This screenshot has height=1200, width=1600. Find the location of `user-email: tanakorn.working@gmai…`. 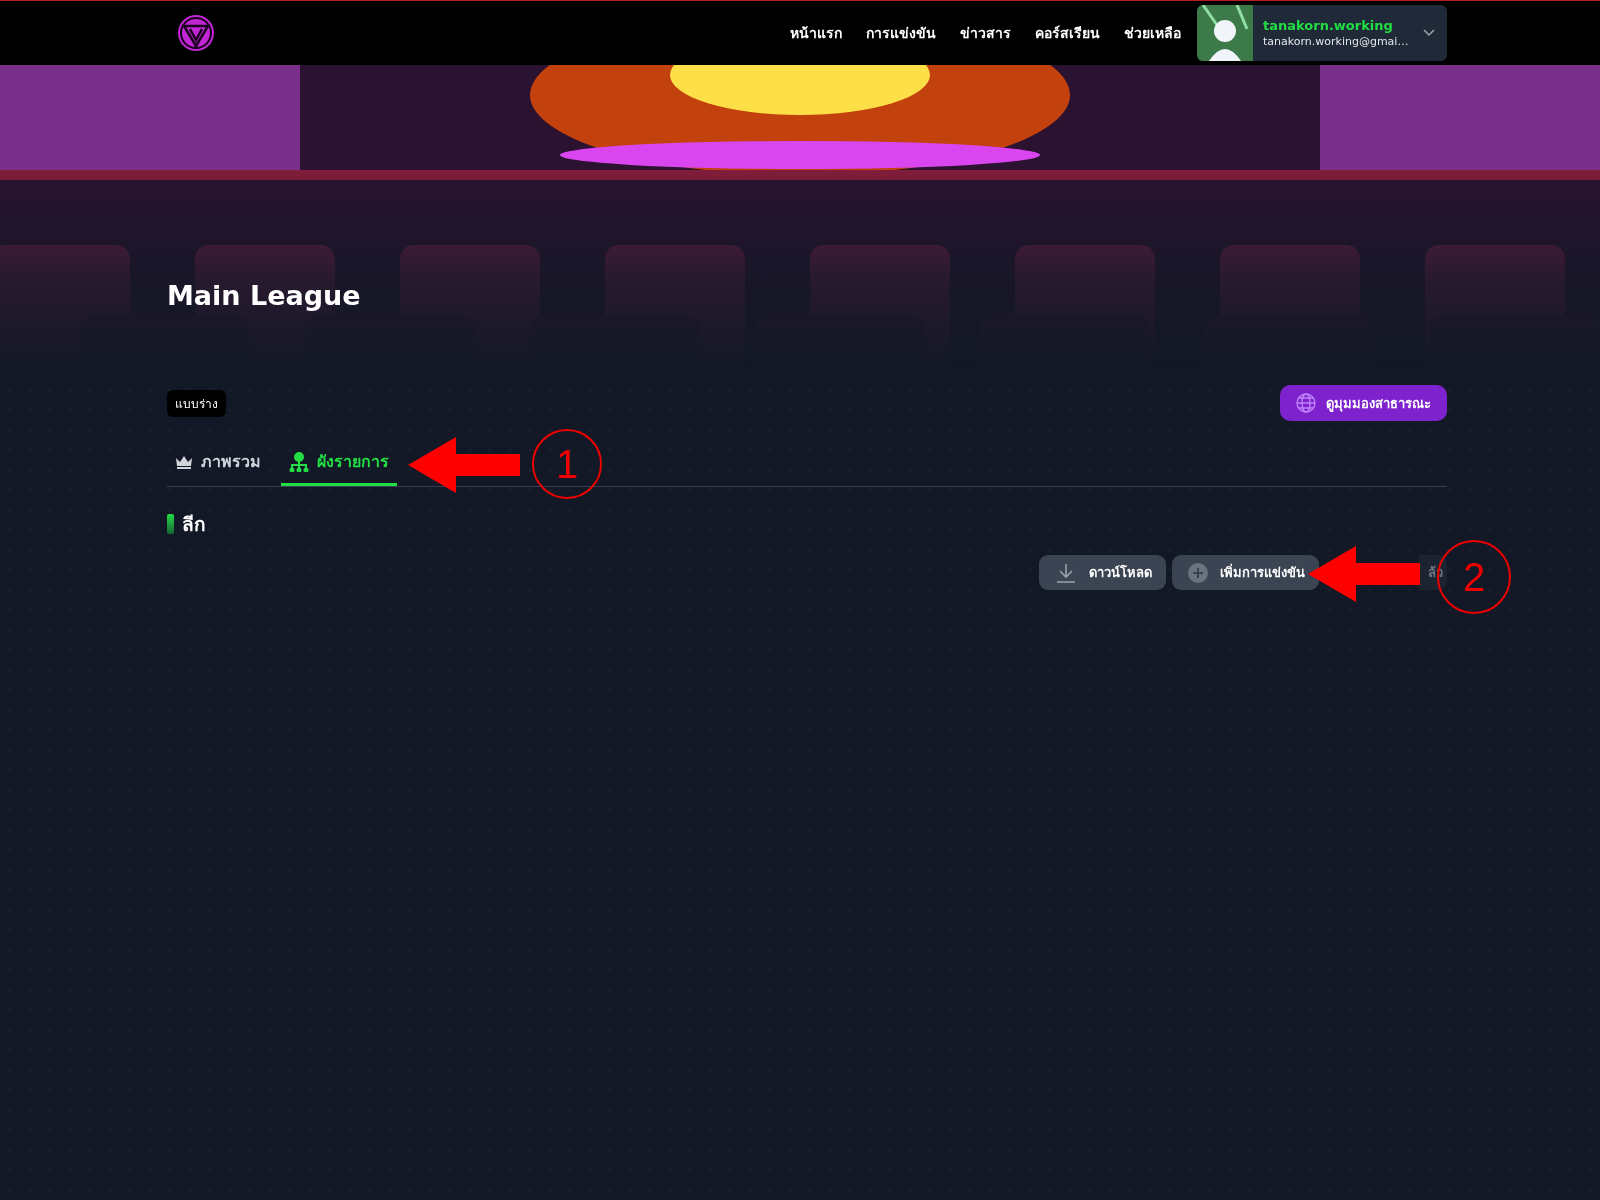

user-email: tanakorn.working@gmai… is located at coordinates (1336, 41).